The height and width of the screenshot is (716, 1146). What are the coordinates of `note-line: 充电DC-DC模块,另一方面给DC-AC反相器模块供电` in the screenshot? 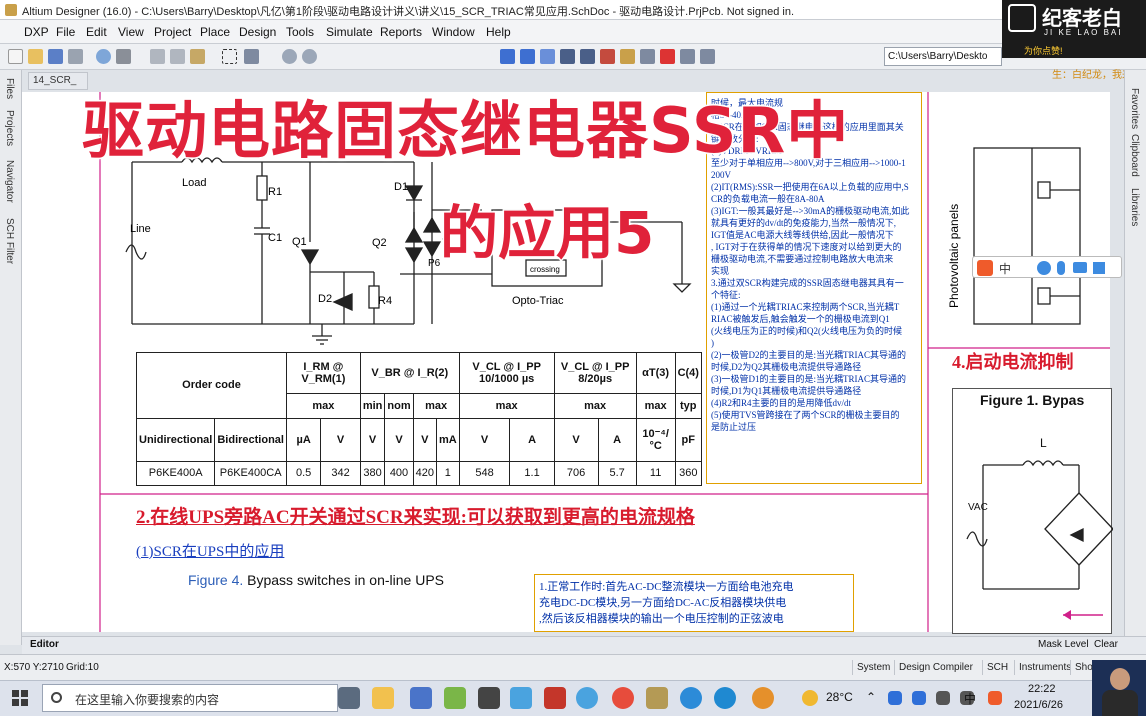 It's located at (663, 603).